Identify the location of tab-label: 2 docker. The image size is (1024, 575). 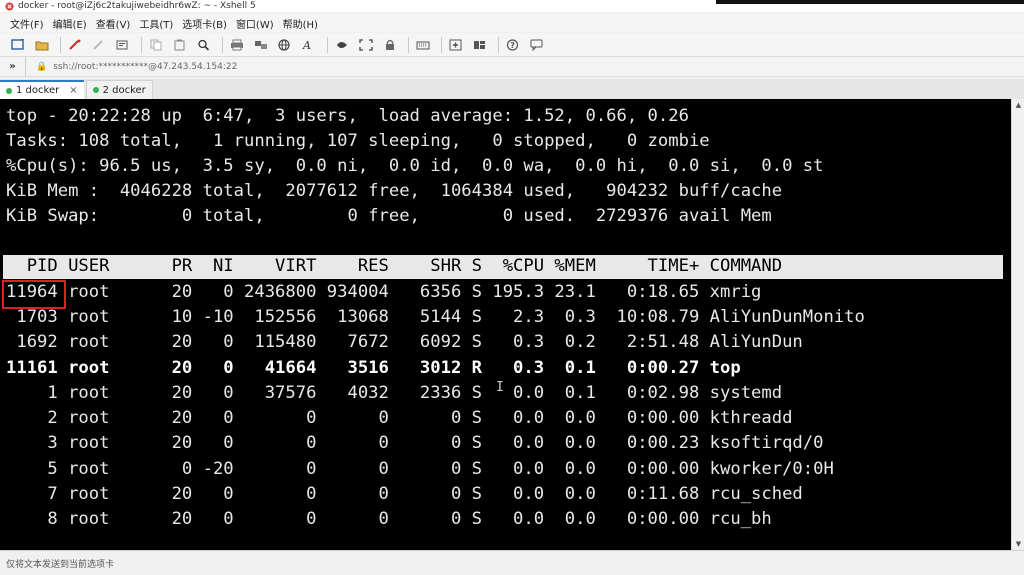
(124, 90).